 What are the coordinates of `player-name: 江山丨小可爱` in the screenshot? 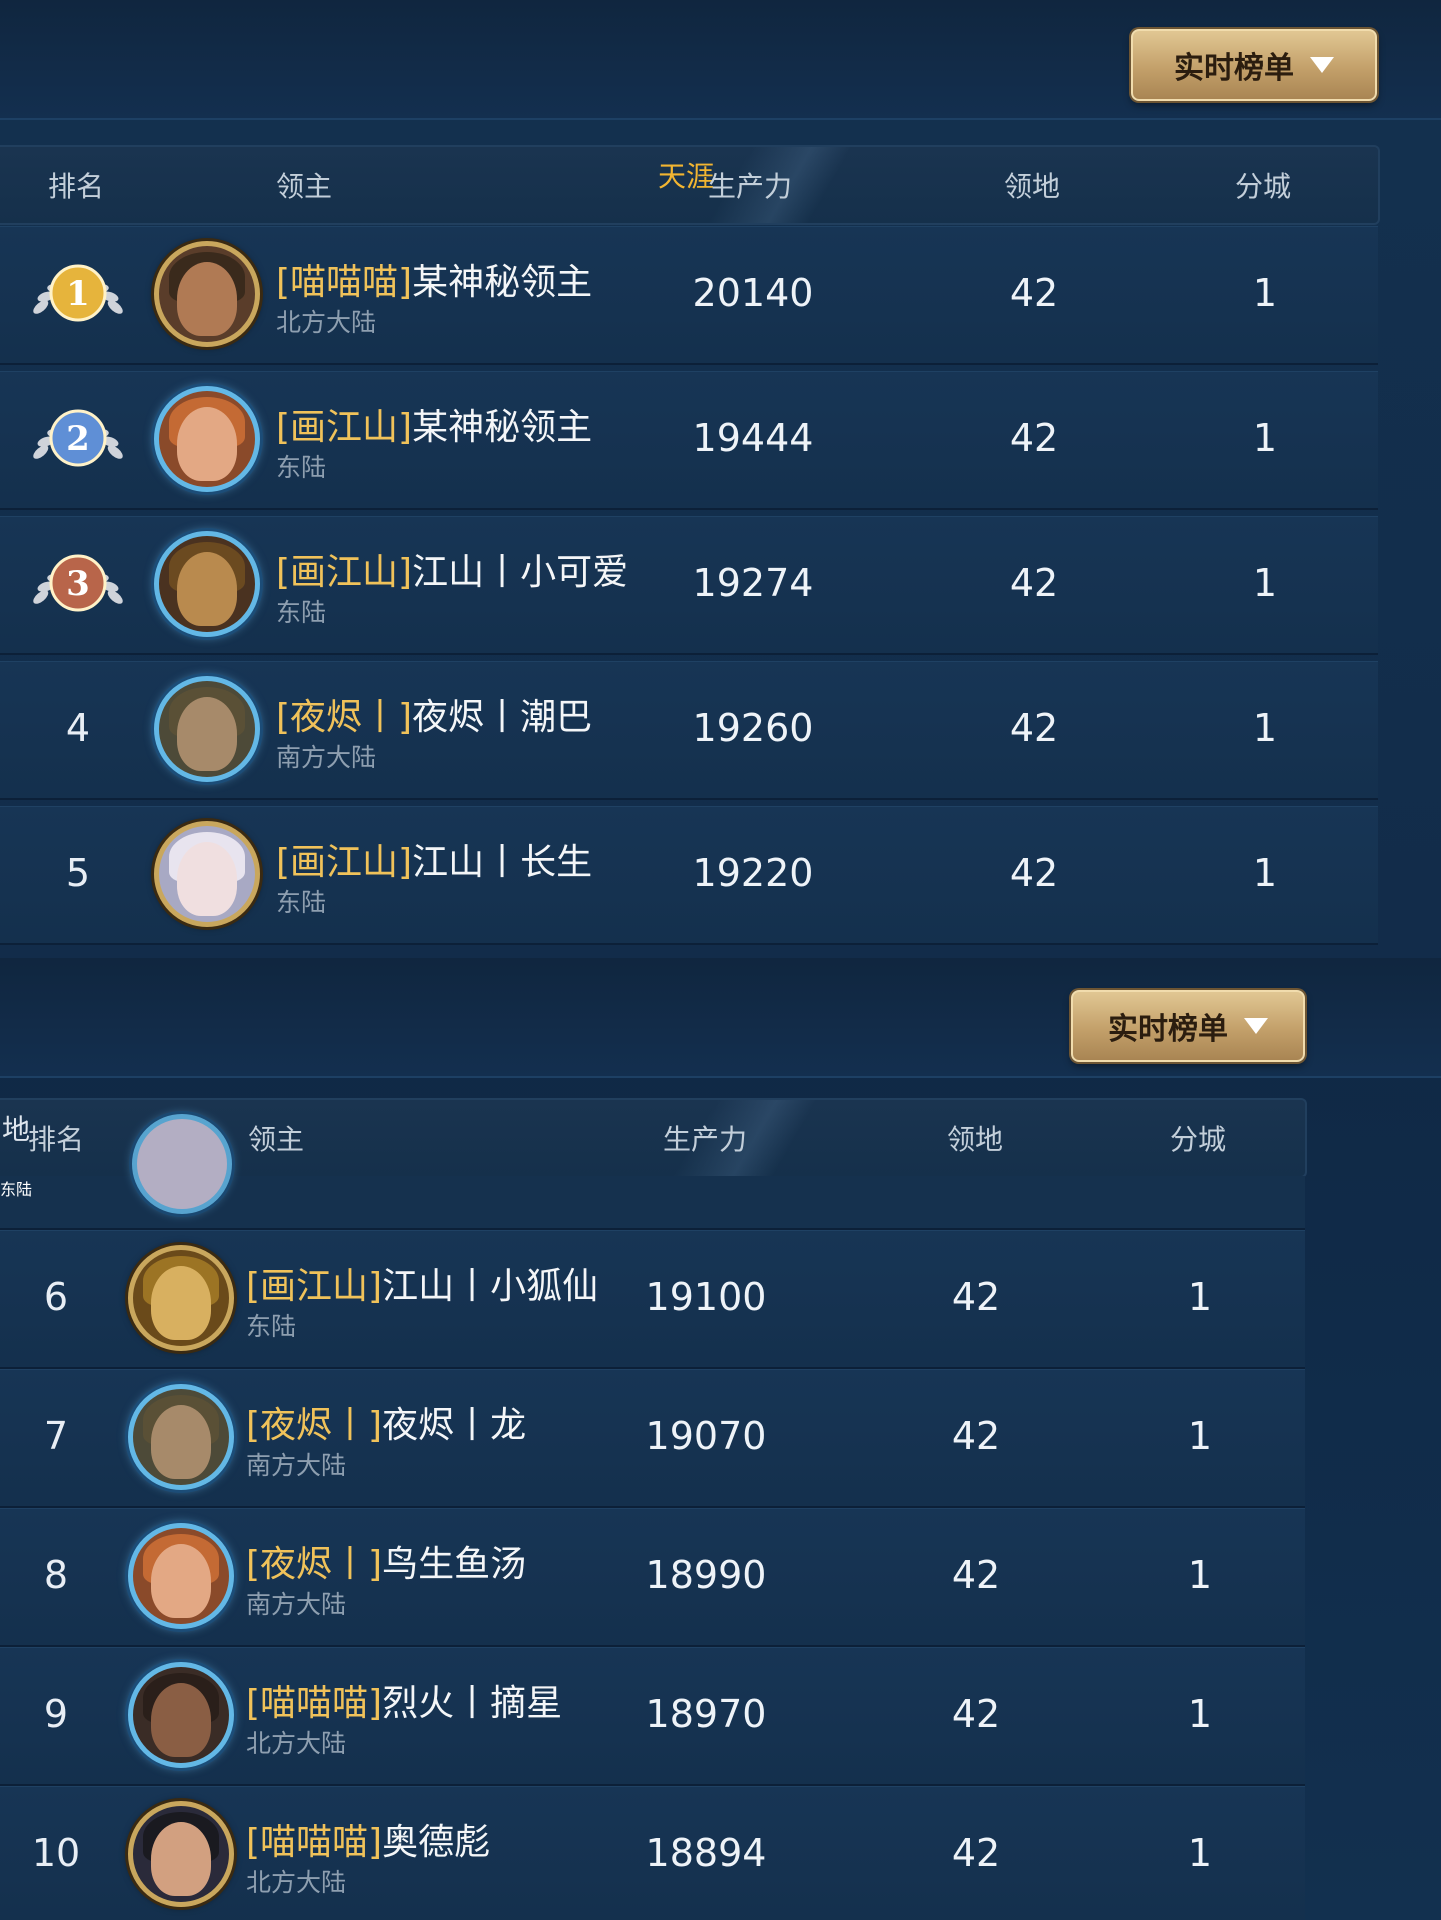 It's located at (520, 572).